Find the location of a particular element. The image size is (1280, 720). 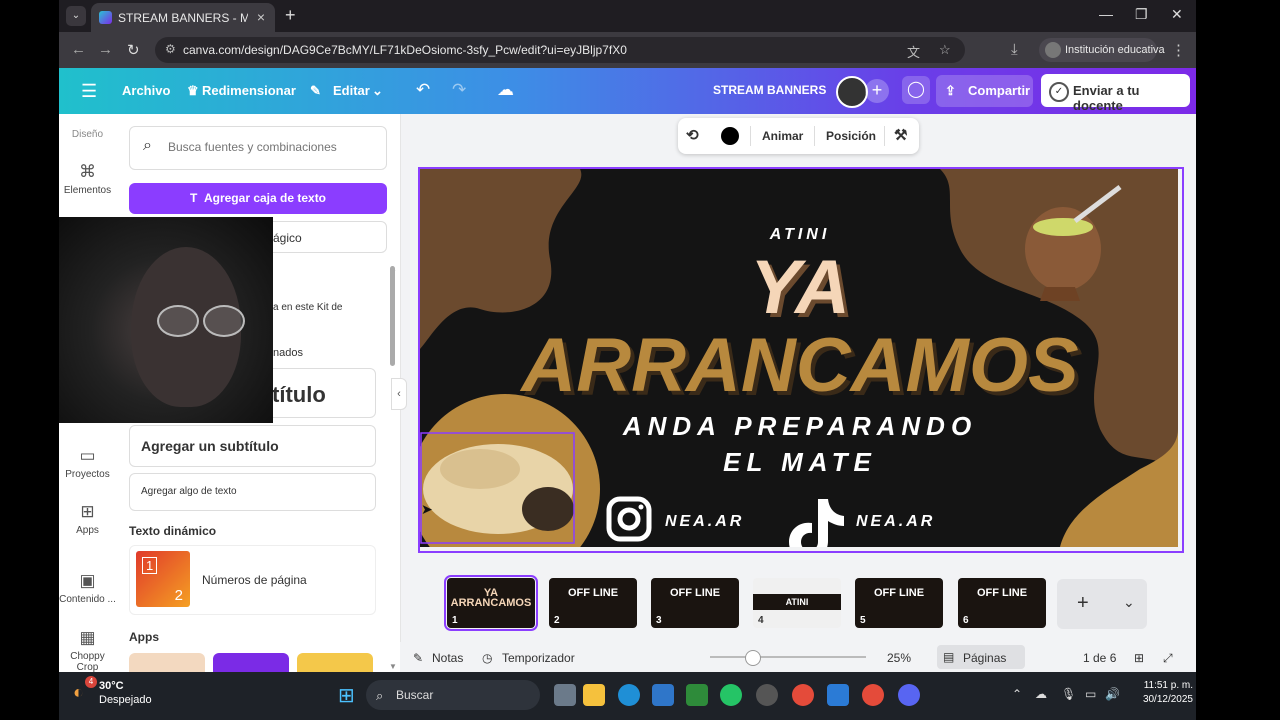

weather-icon: ◐ is located at coordinates (78, 692).